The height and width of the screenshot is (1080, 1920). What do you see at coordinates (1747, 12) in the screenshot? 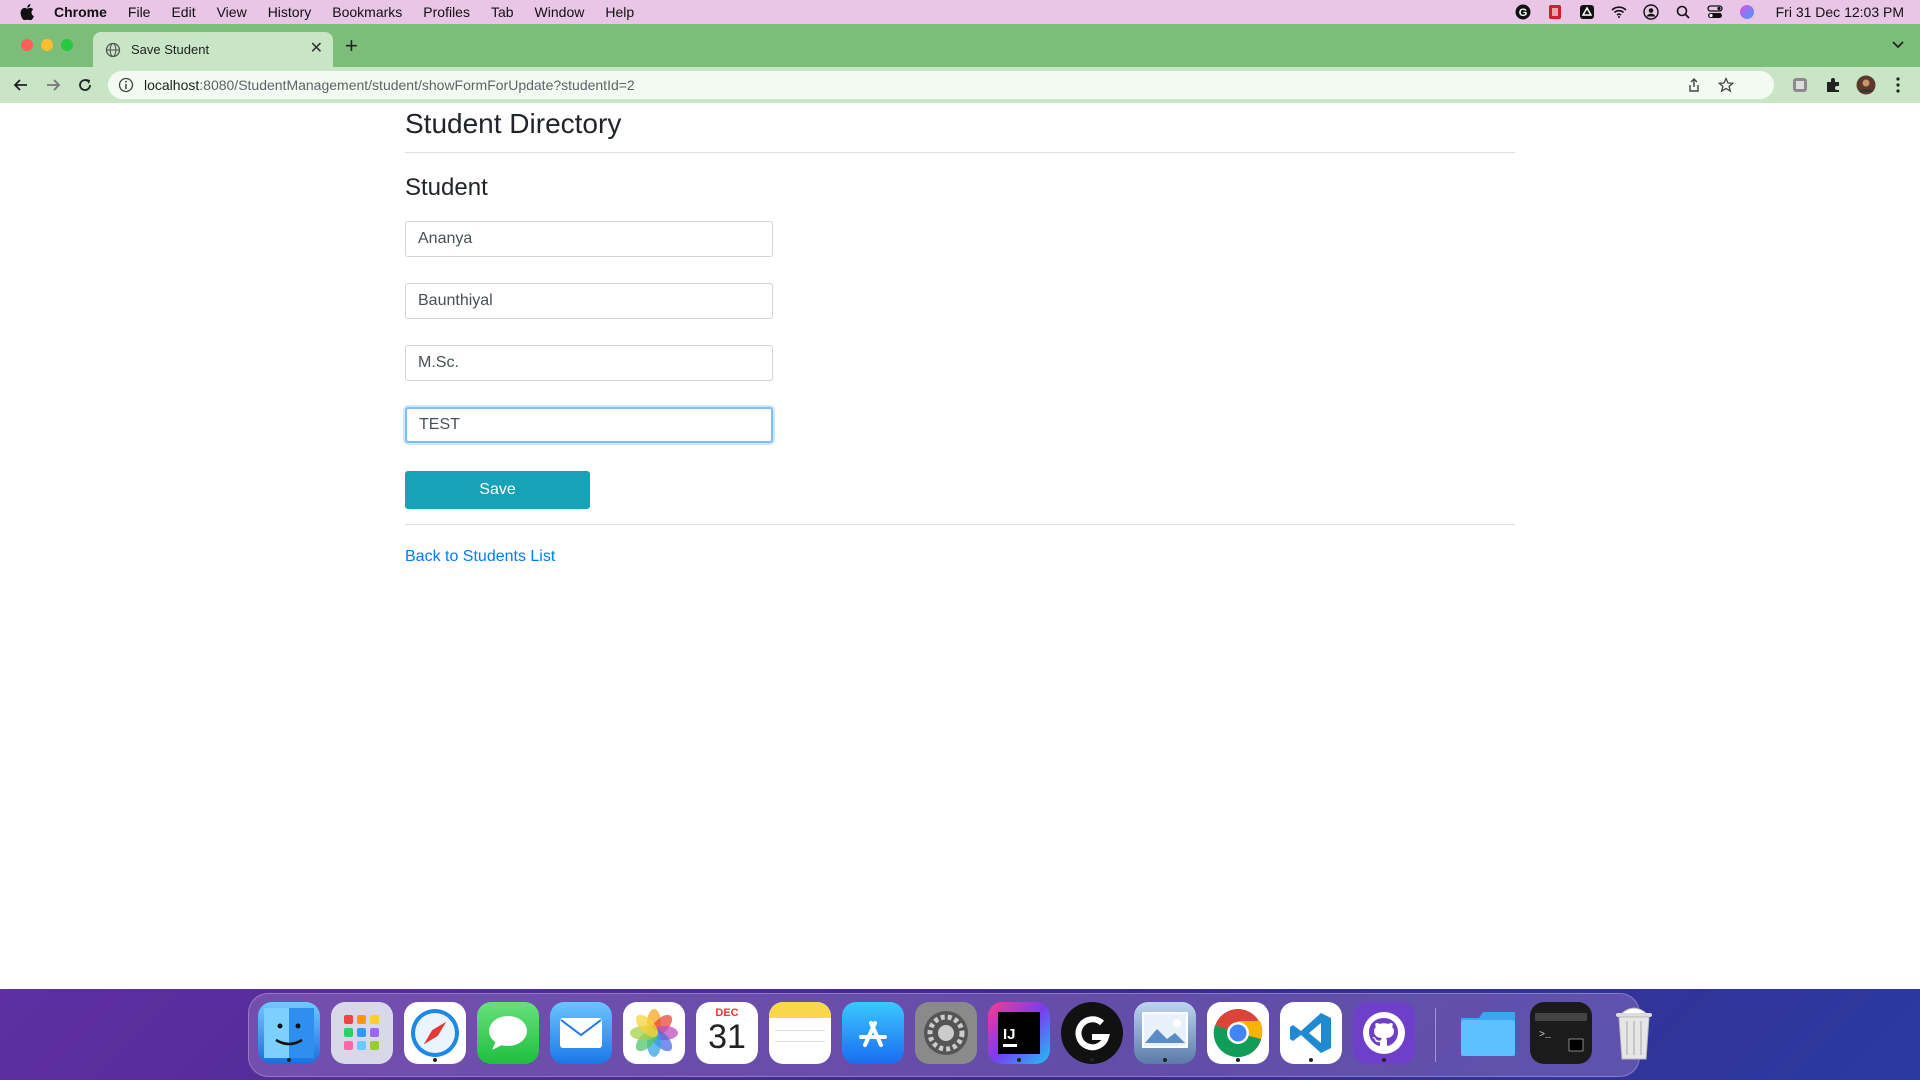
I see `siri-icon` at bounding box center [1747, 12].